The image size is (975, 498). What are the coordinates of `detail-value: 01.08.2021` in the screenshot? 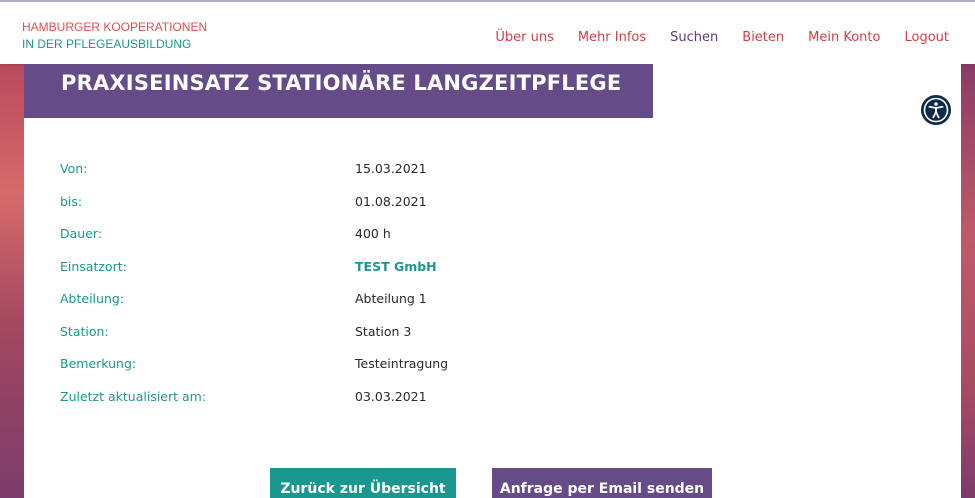 It's located at (391, 201).